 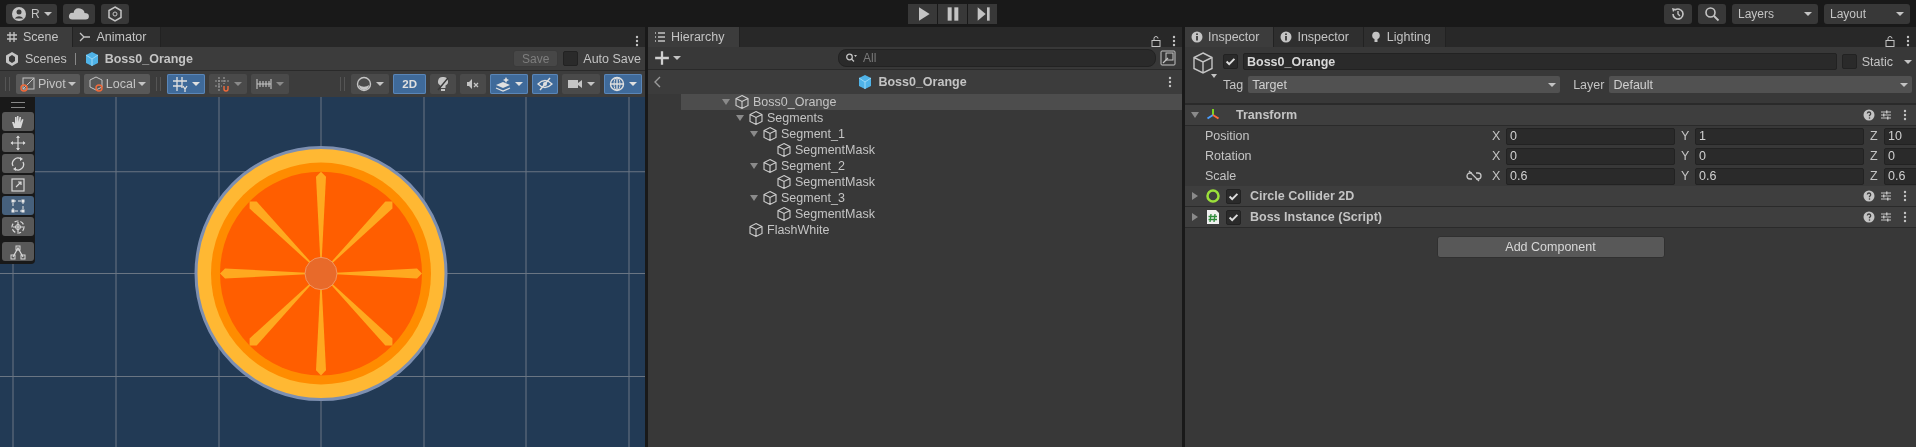 What do you see at coordinates (997, 58) in the screenshot?
I see `search-field: All` at bounding box center [997, 58].